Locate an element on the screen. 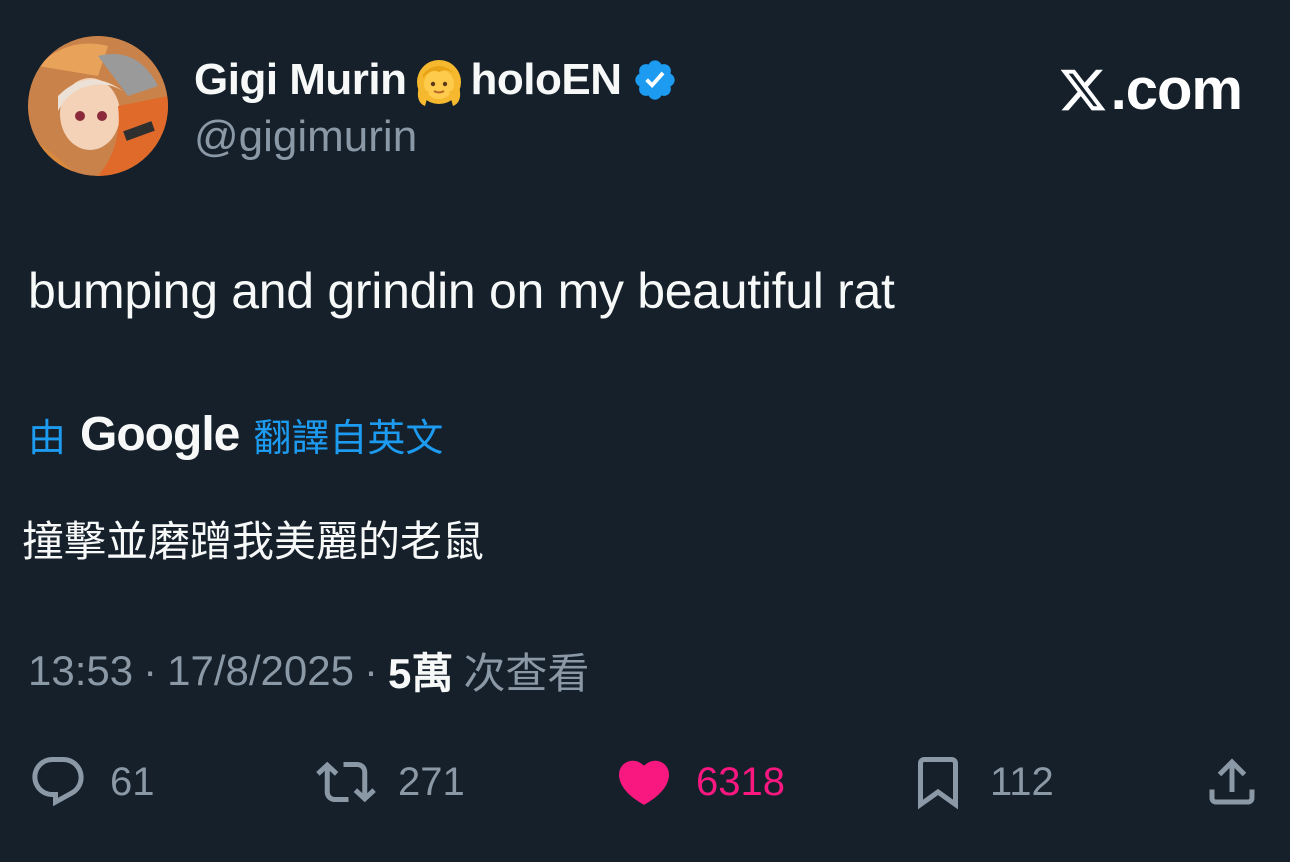 The image size is (1290, 862). share-button is located at coordinates (1232, 782).